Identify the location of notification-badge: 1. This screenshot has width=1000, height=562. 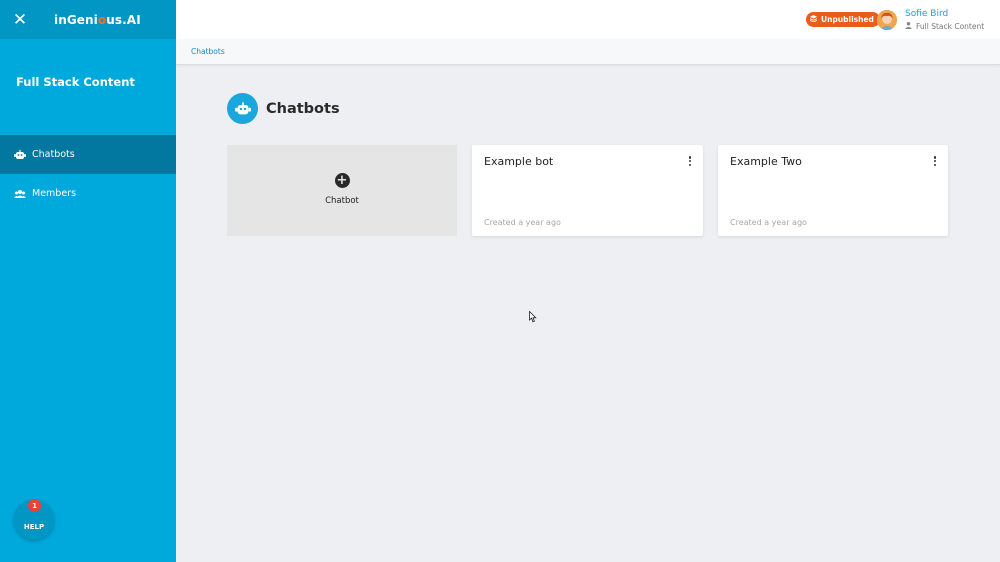
(34, 505).